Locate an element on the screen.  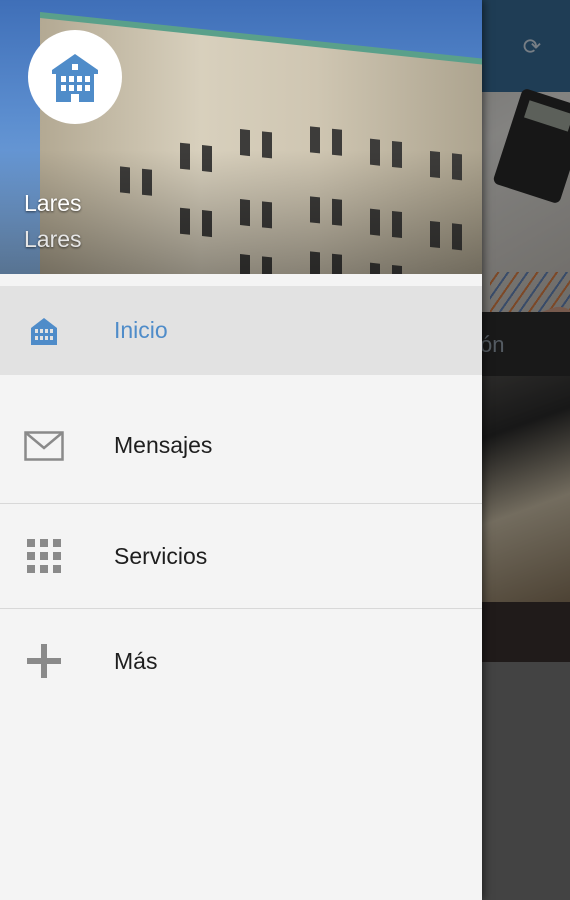
menu-spacer is located at coordinates (241, 280).